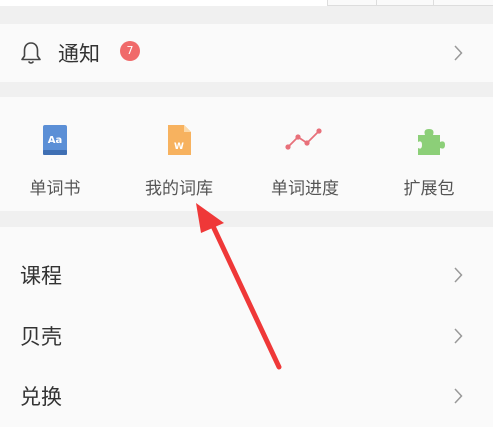 The height and width of the screenshot is (427, 493). Describe the element at coordinates (246, 396) in the screenshot. I see `menu-item-redeem: 兑换` at that location.